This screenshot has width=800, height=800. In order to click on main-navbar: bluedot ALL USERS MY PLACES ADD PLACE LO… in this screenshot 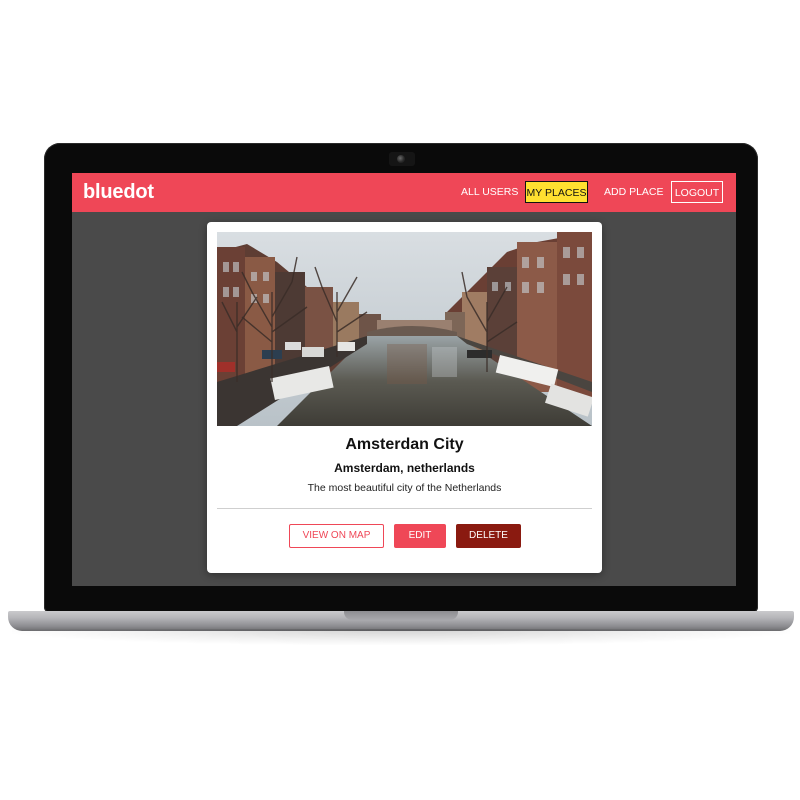, I will do `click(404, 192)`.